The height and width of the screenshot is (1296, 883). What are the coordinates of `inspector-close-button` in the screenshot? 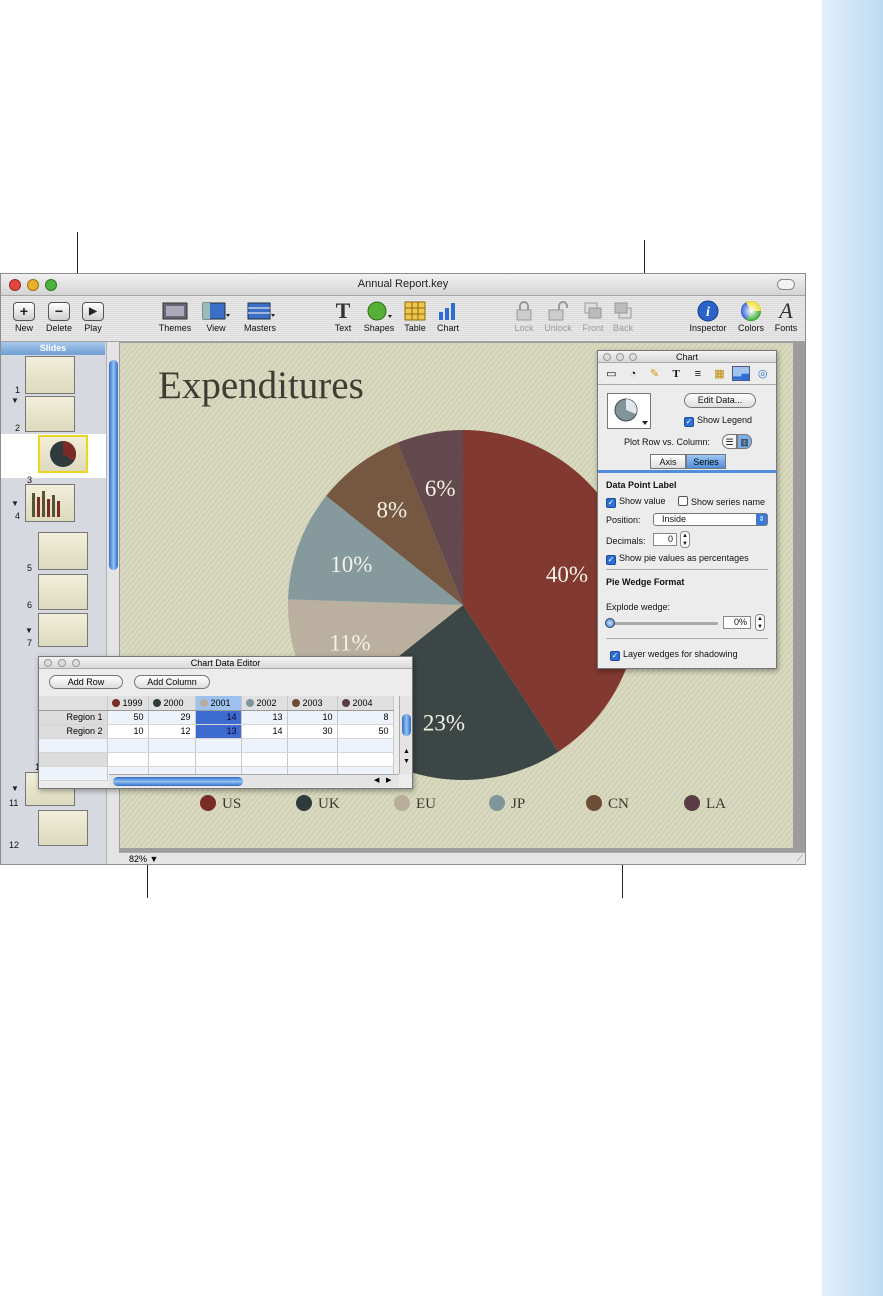 It's located at (607, 357).